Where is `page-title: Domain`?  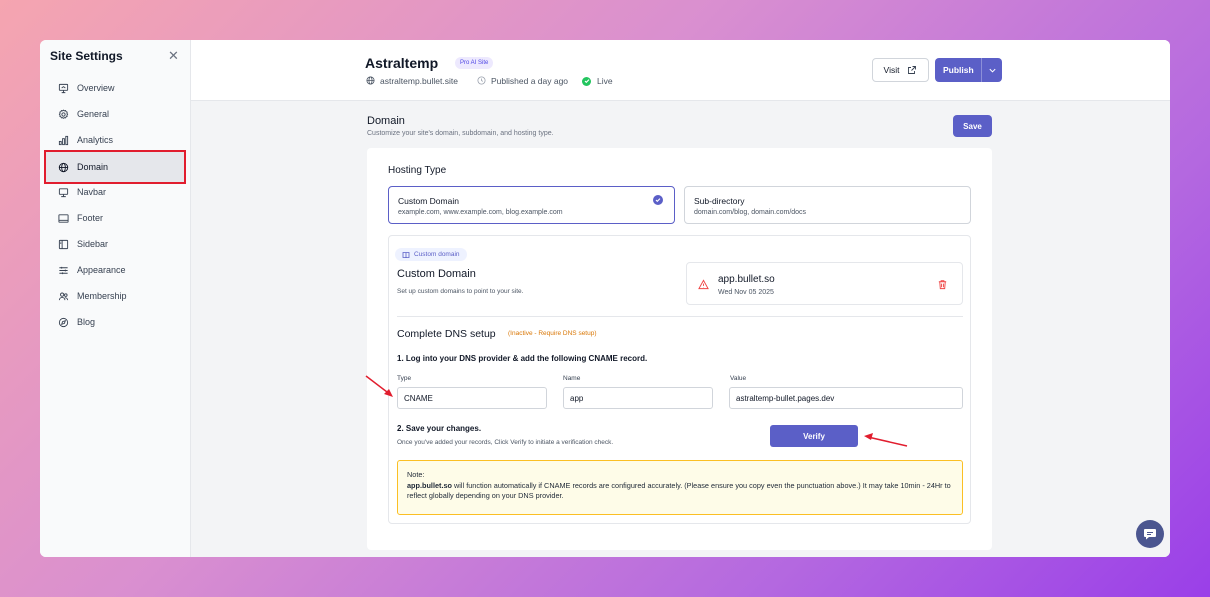 page-title: Domain is located at coordinates (386, 121).